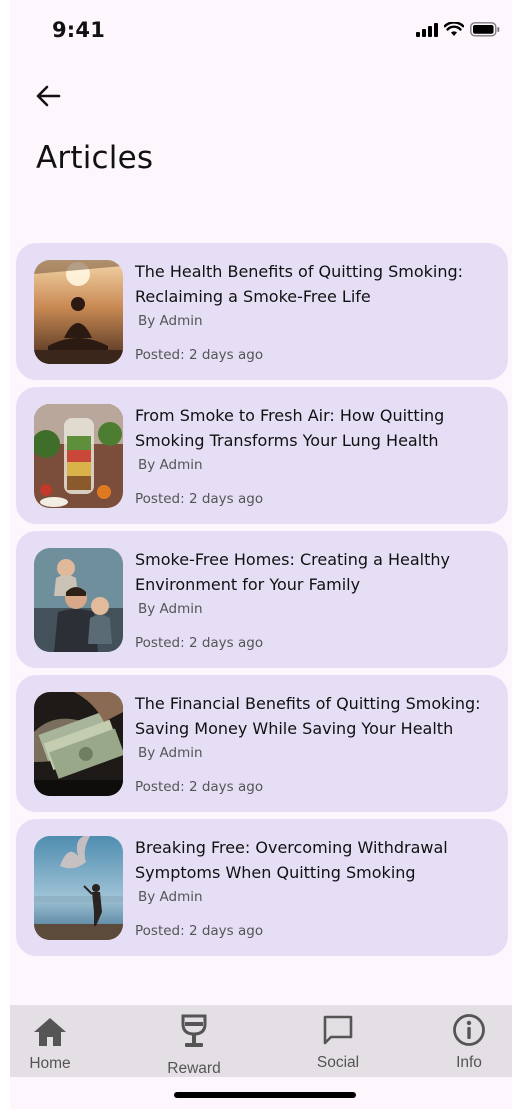 The height and width of the screenshot is (1109, 512). Describe the element at coordinates (78, 312) in the screenshot. I see `meditation-sunset-photo` at that location.